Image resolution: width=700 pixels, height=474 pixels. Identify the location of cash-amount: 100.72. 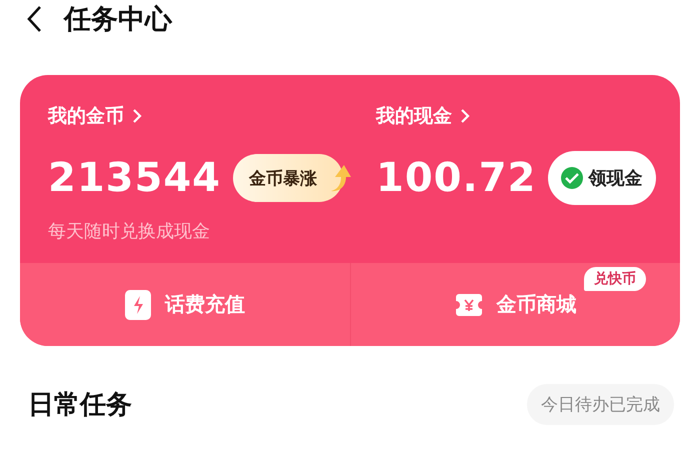
(456, 178).